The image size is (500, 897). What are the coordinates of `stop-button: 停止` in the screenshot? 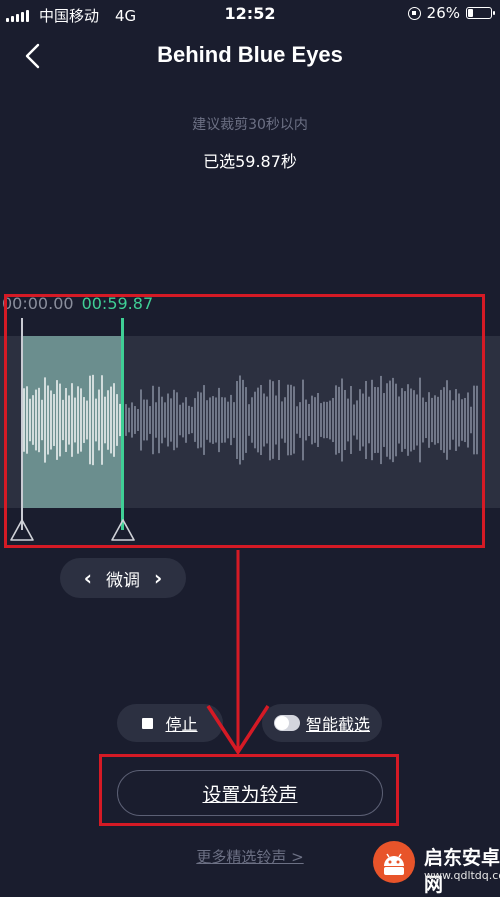 It's located at (170, 723).